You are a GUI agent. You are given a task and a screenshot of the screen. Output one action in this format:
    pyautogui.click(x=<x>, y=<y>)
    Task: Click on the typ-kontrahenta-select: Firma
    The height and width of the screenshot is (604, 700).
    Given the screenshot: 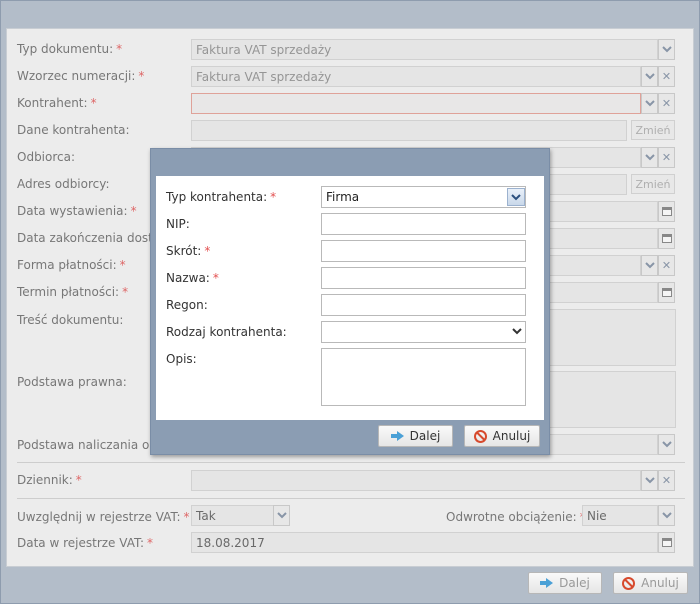 What is the action you would take?
    pyautogui.click(x=423, y=197)
    